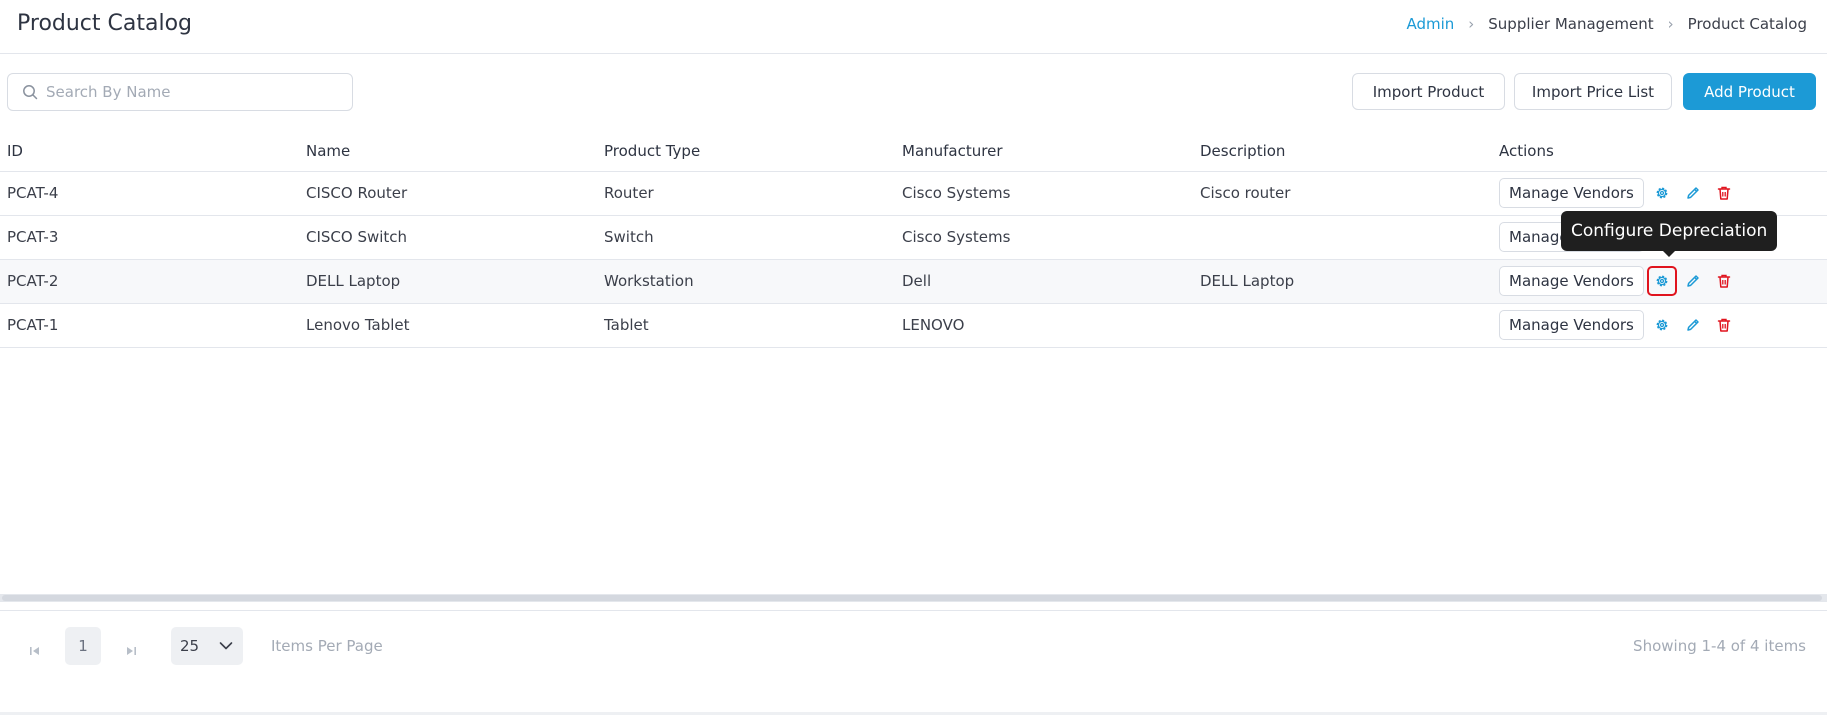  Describe the element at coordinates (149, 281) in the screenshot. I see `cell-id: PCAT-2` at that location.